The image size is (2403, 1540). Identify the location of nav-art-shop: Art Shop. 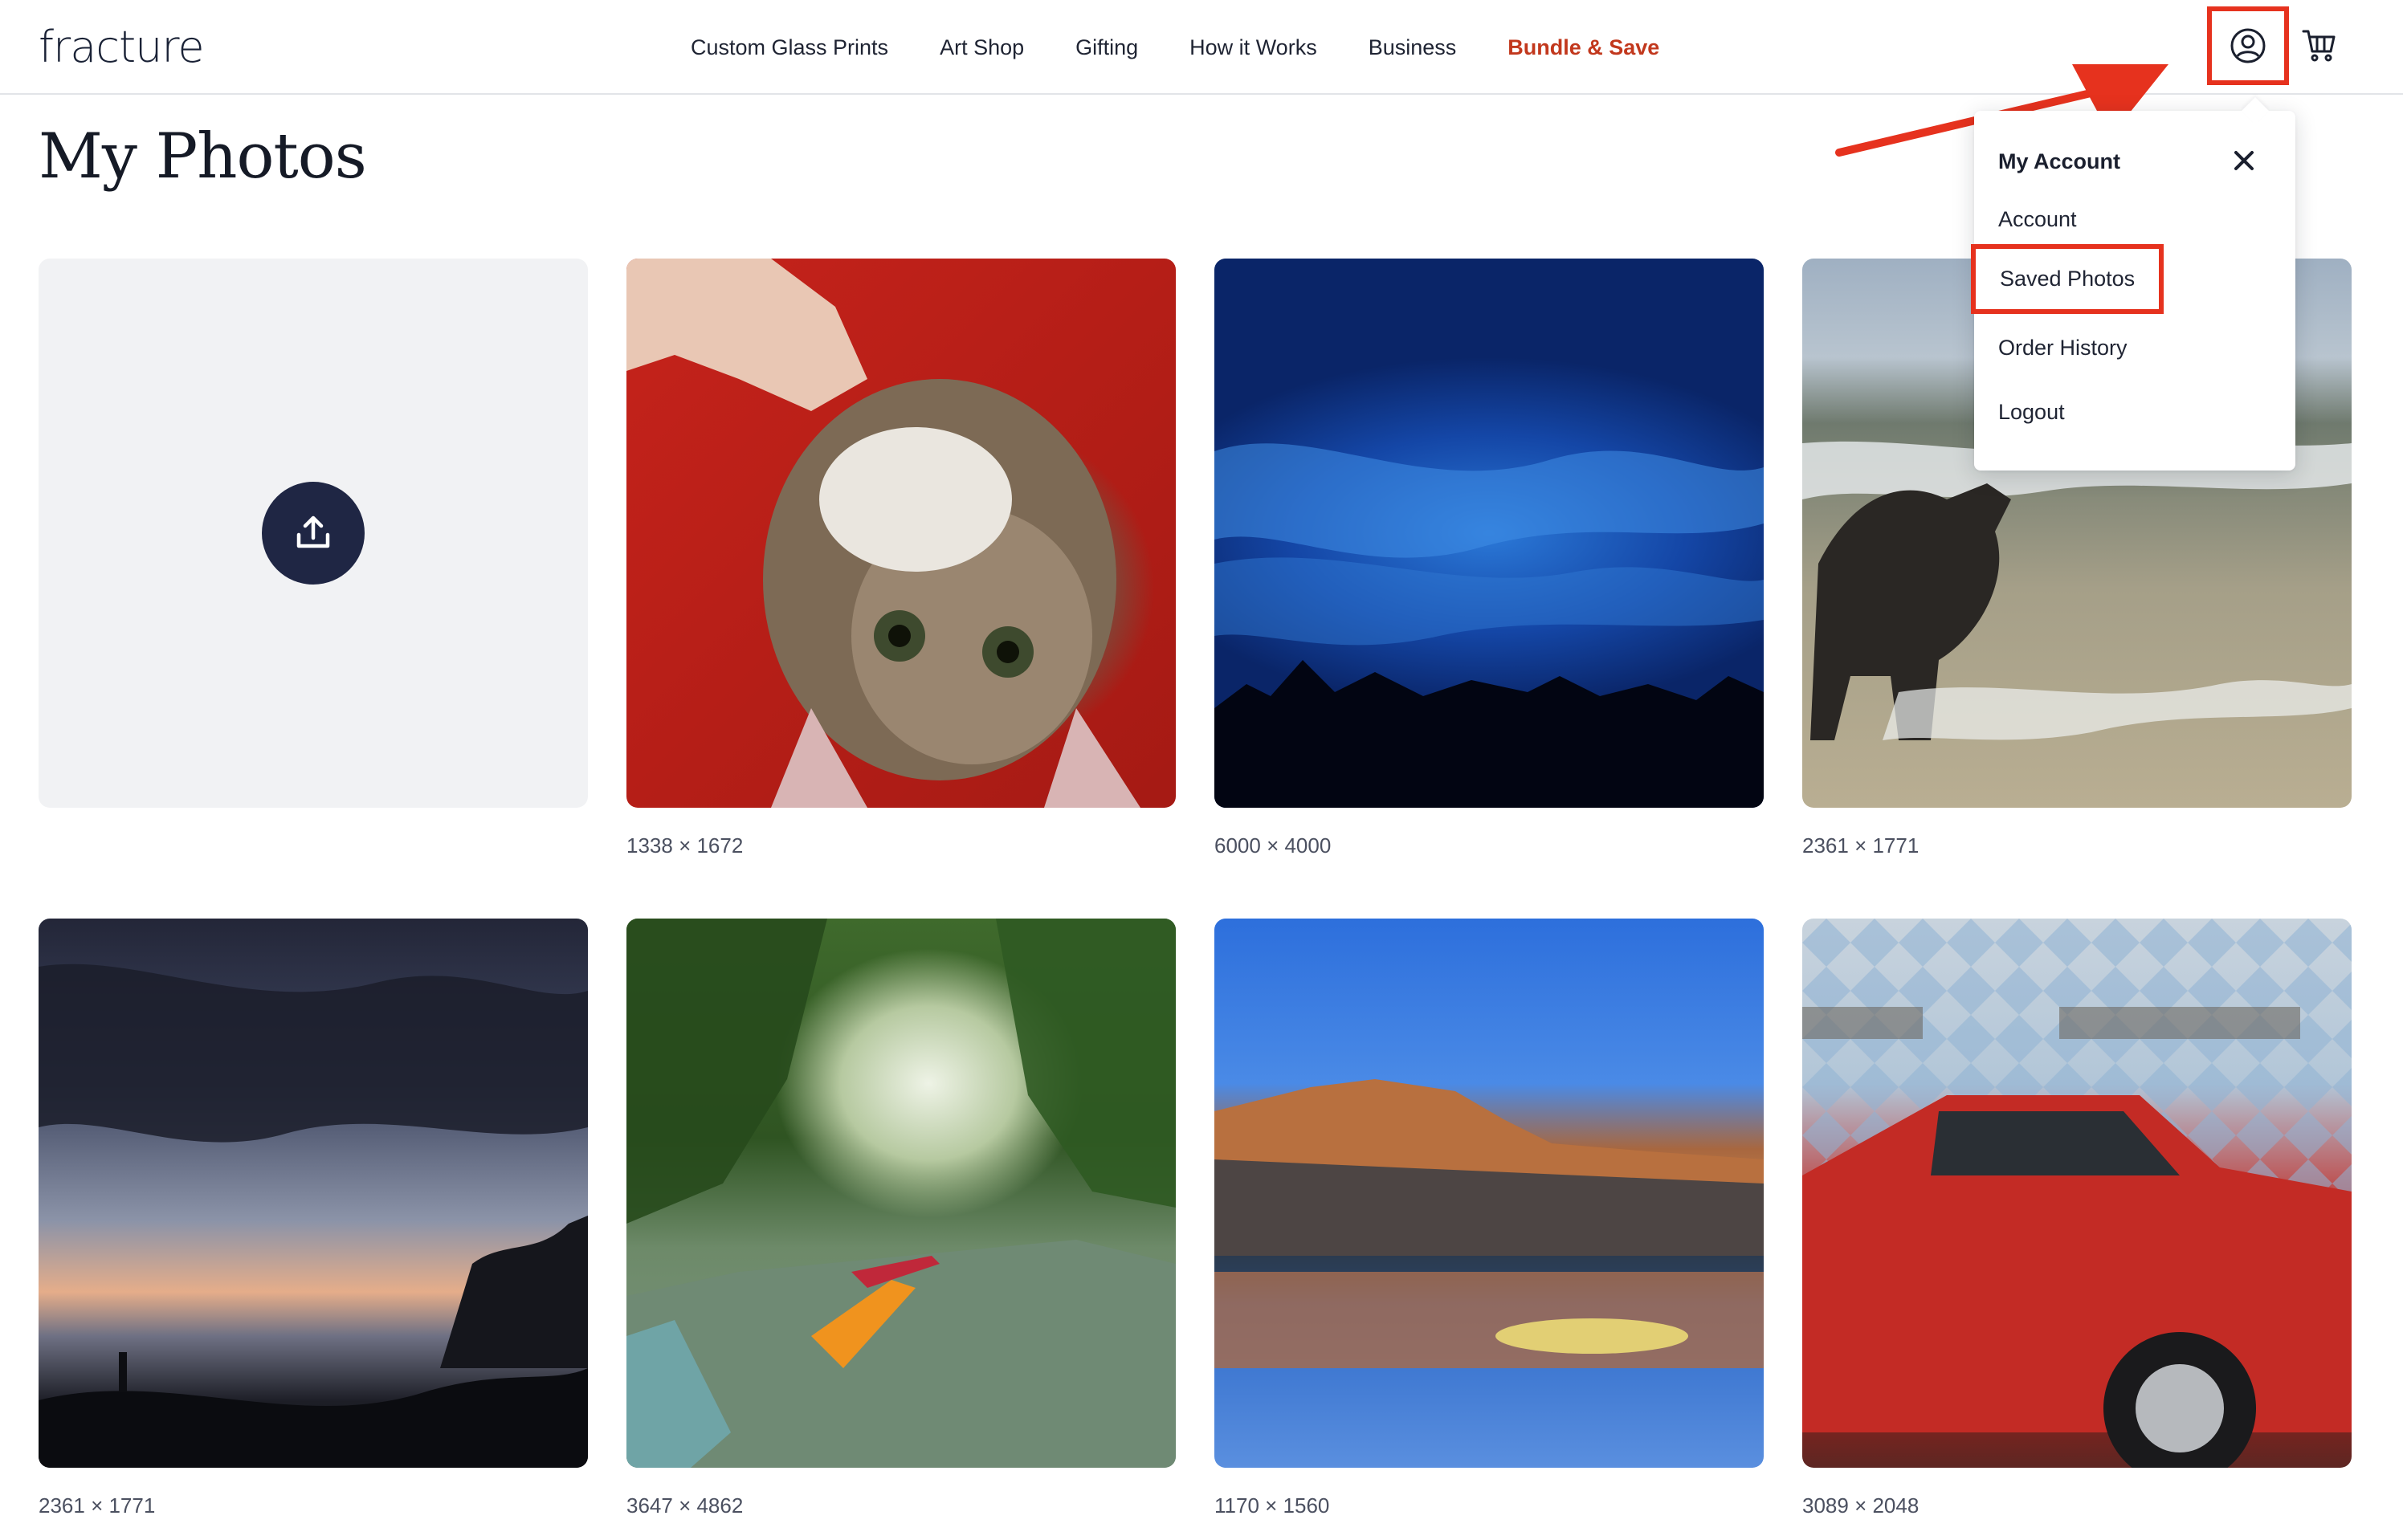
(982, 47).